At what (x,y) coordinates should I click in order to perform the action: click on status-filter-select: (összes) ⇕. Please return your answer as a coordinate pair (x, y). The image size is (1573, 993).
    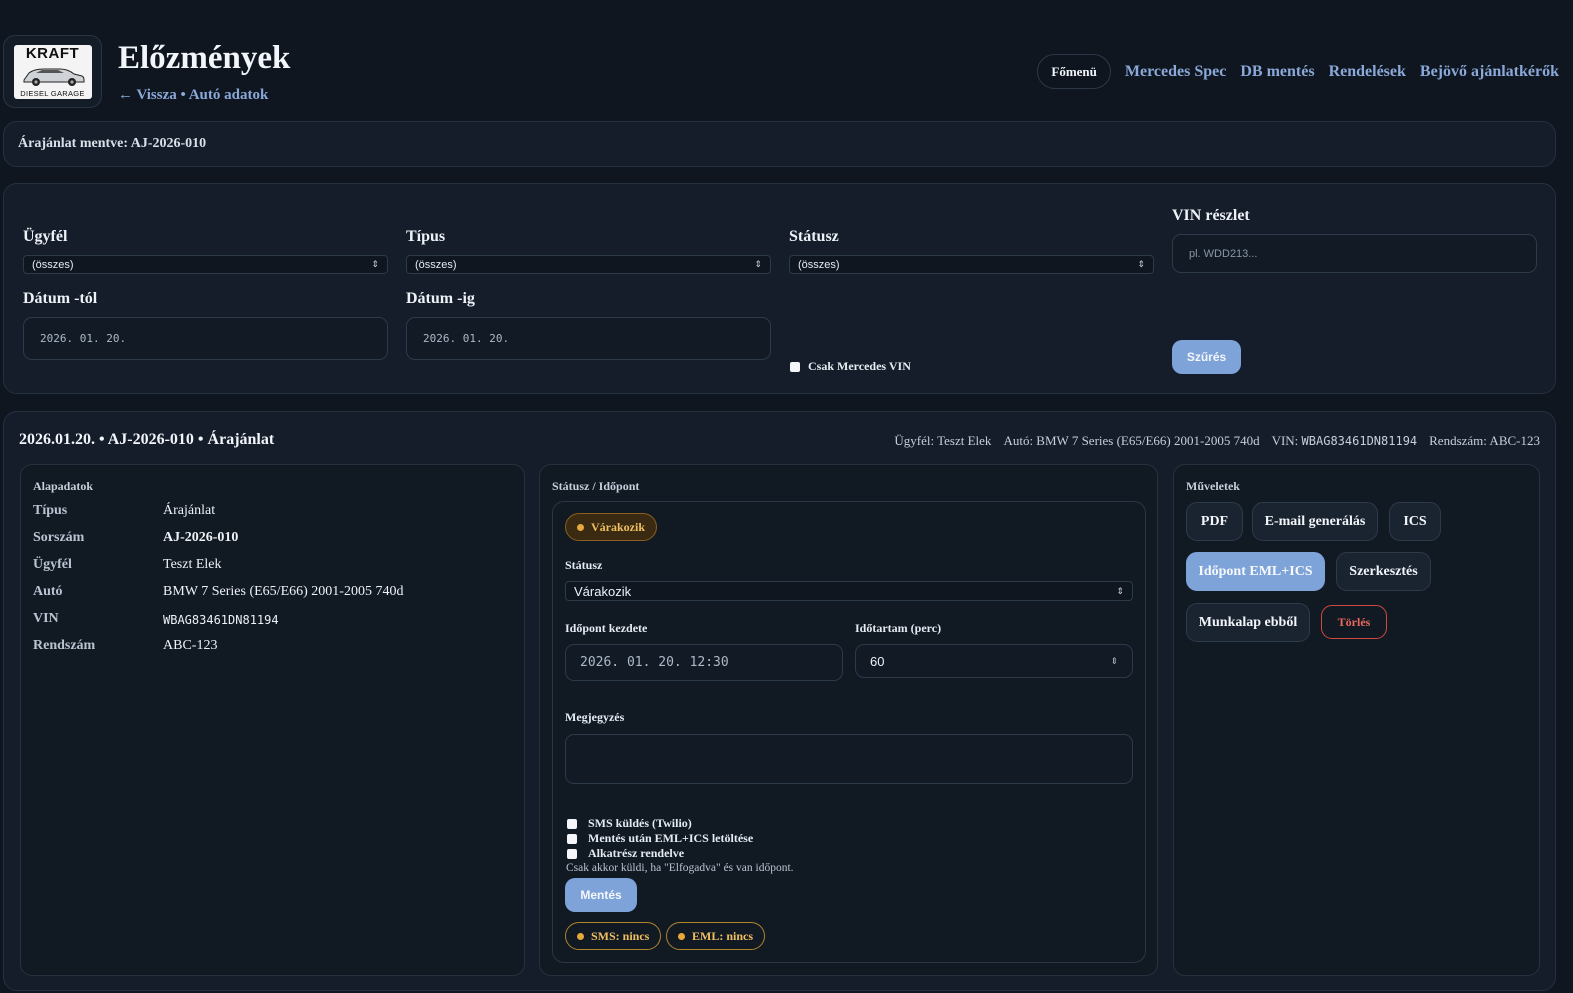
    Looking at the image, I should click on (971, 264).